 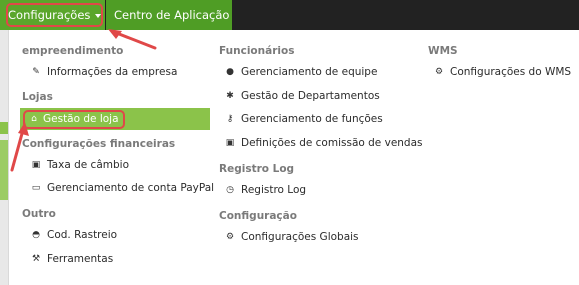 What do you see at coordinates (17, 150) in the screenshot?
I see `annotation-arrow-left` at bounding box center [17, 150].